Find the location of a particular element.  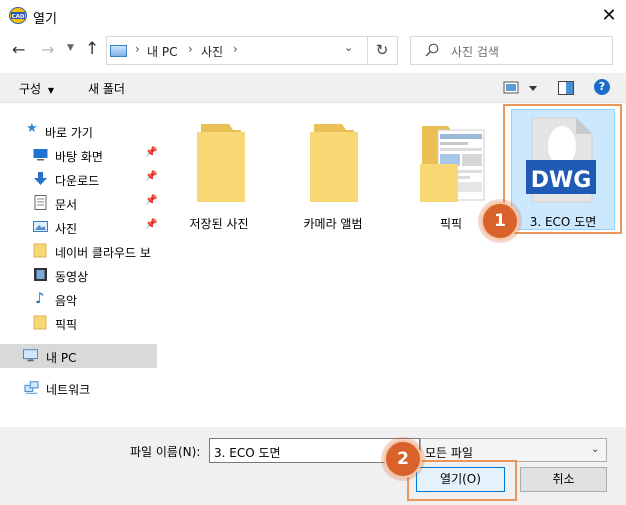

nav-item-downloads: 다운로드 📌 is located at coordinates (89, 179).